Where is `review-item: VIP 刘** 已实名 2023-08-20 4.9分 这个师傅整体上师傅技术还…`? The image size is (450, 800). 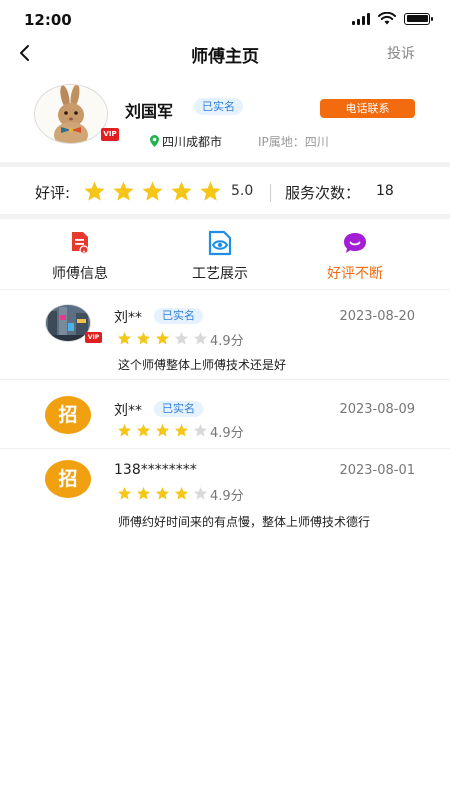
review-item: VIP 刘** 已实名 2023-08-20 4.9分 这个师傅整体上师傅技术还… is located at coordinates (225, 336).